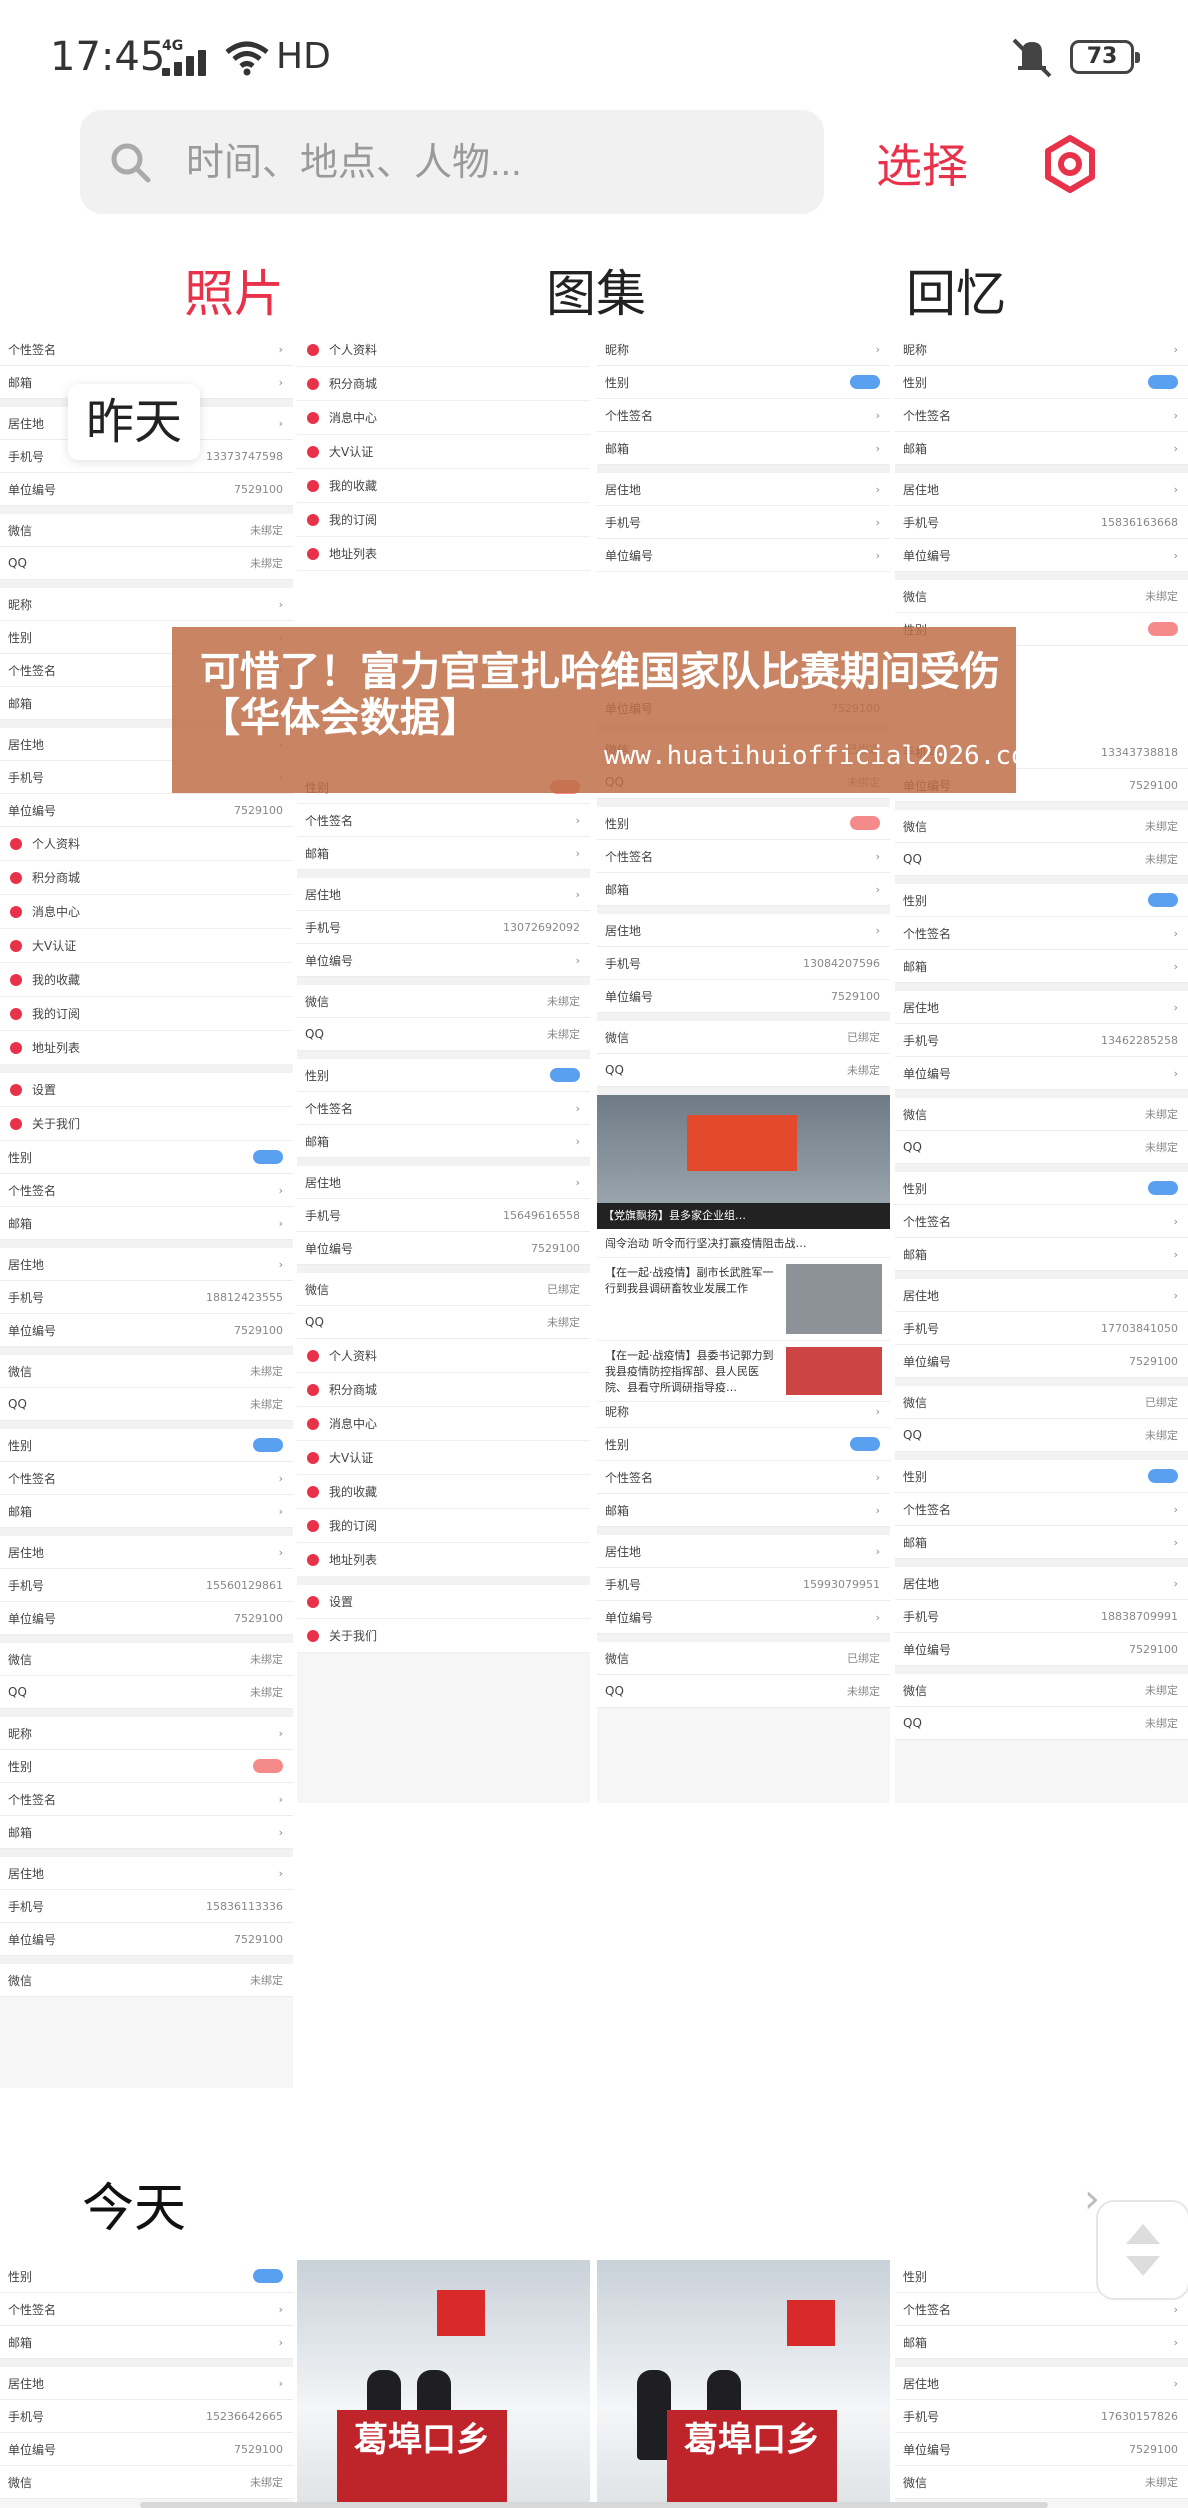 The height and width of the screenshot is (2508, 1188). I want to click on ad-banner-title: 可惜了！富力官宣扎哈维国家队比赛期间受伤【华体会数据】, so click(600, 695).